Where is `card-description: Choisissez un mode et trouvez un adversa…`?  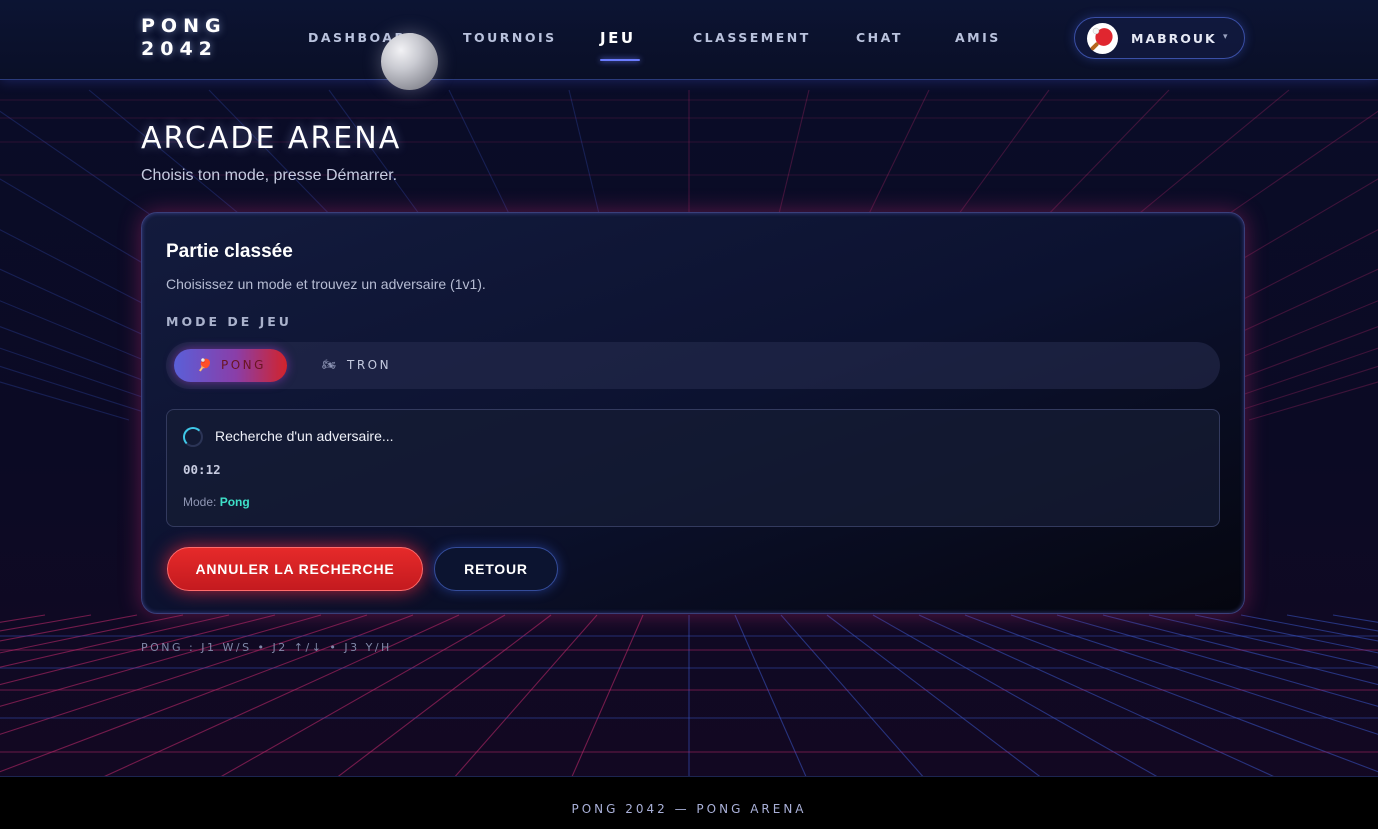 card-description: Choisissez un mode et trouvez un adversa… is located at coordinates (326, 284).